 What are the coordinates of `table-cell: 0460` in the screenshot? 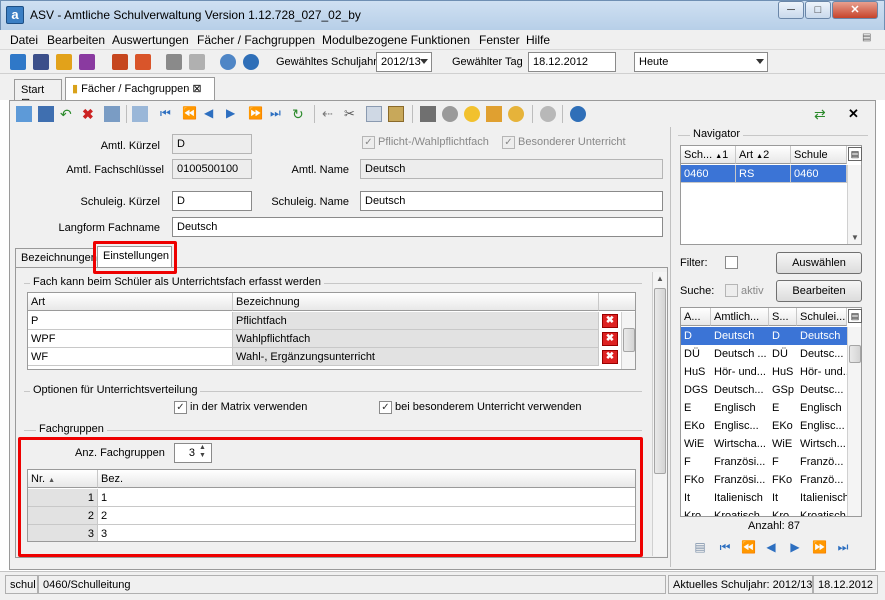 It's located at (708, 174).